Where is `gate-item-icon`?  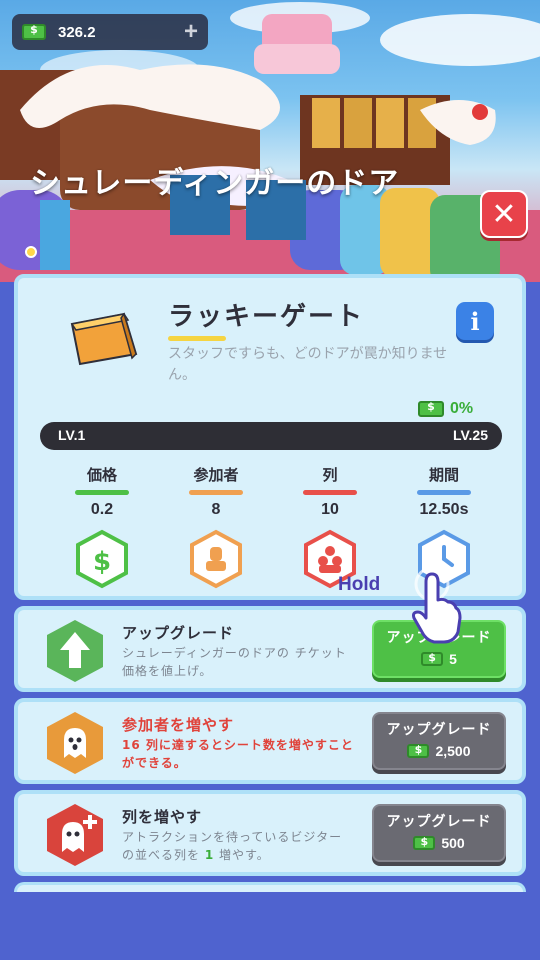
gate-item-icon is located at coordinates (104, 339).